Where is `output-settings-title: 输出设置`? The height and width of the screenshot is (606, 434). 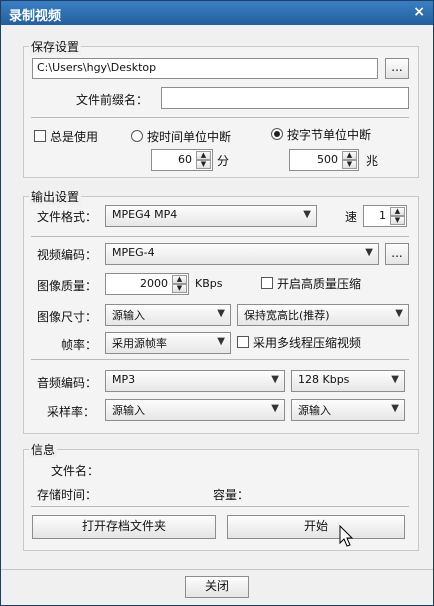 output-settings-title: 输出设置 is located at coordinates (55, 196).